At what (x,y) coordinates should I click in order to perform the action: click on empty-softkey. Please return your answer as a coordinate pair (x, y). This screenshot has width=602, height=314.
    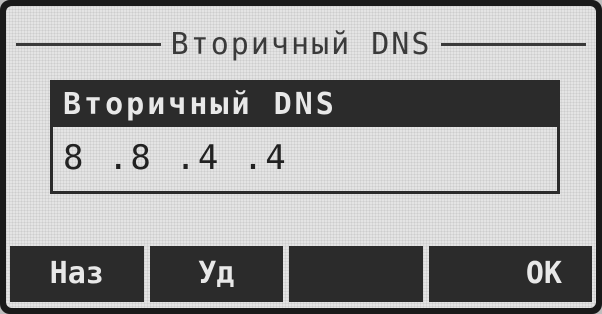
    Looking at the image, I should click on (356, 274).